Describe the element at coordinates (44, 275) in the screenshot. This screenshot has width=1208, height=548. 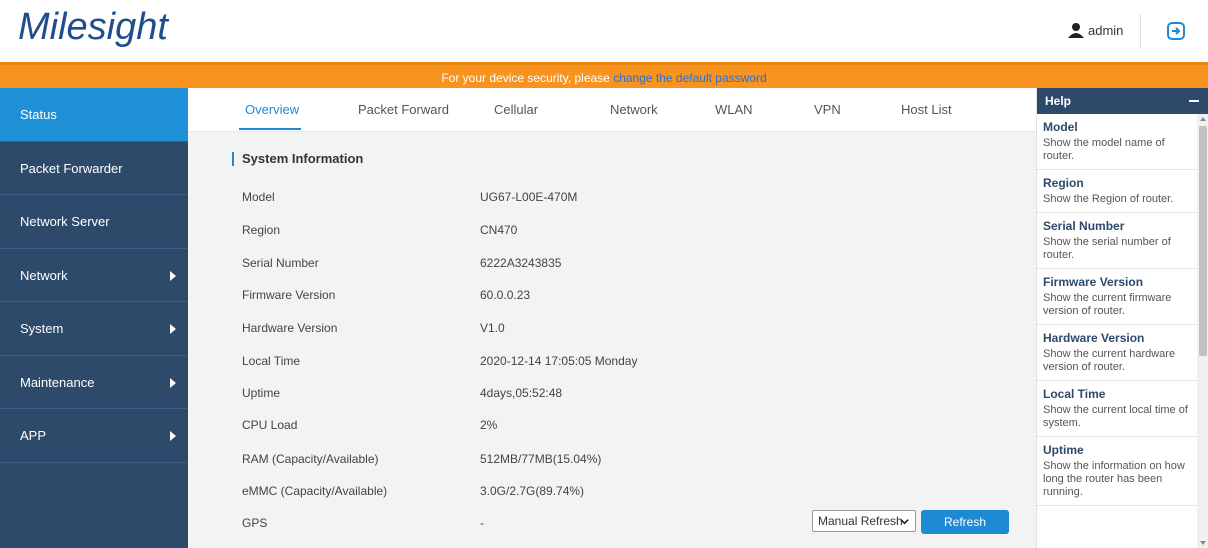
I see `sidebar-item-label: Network` at that location.